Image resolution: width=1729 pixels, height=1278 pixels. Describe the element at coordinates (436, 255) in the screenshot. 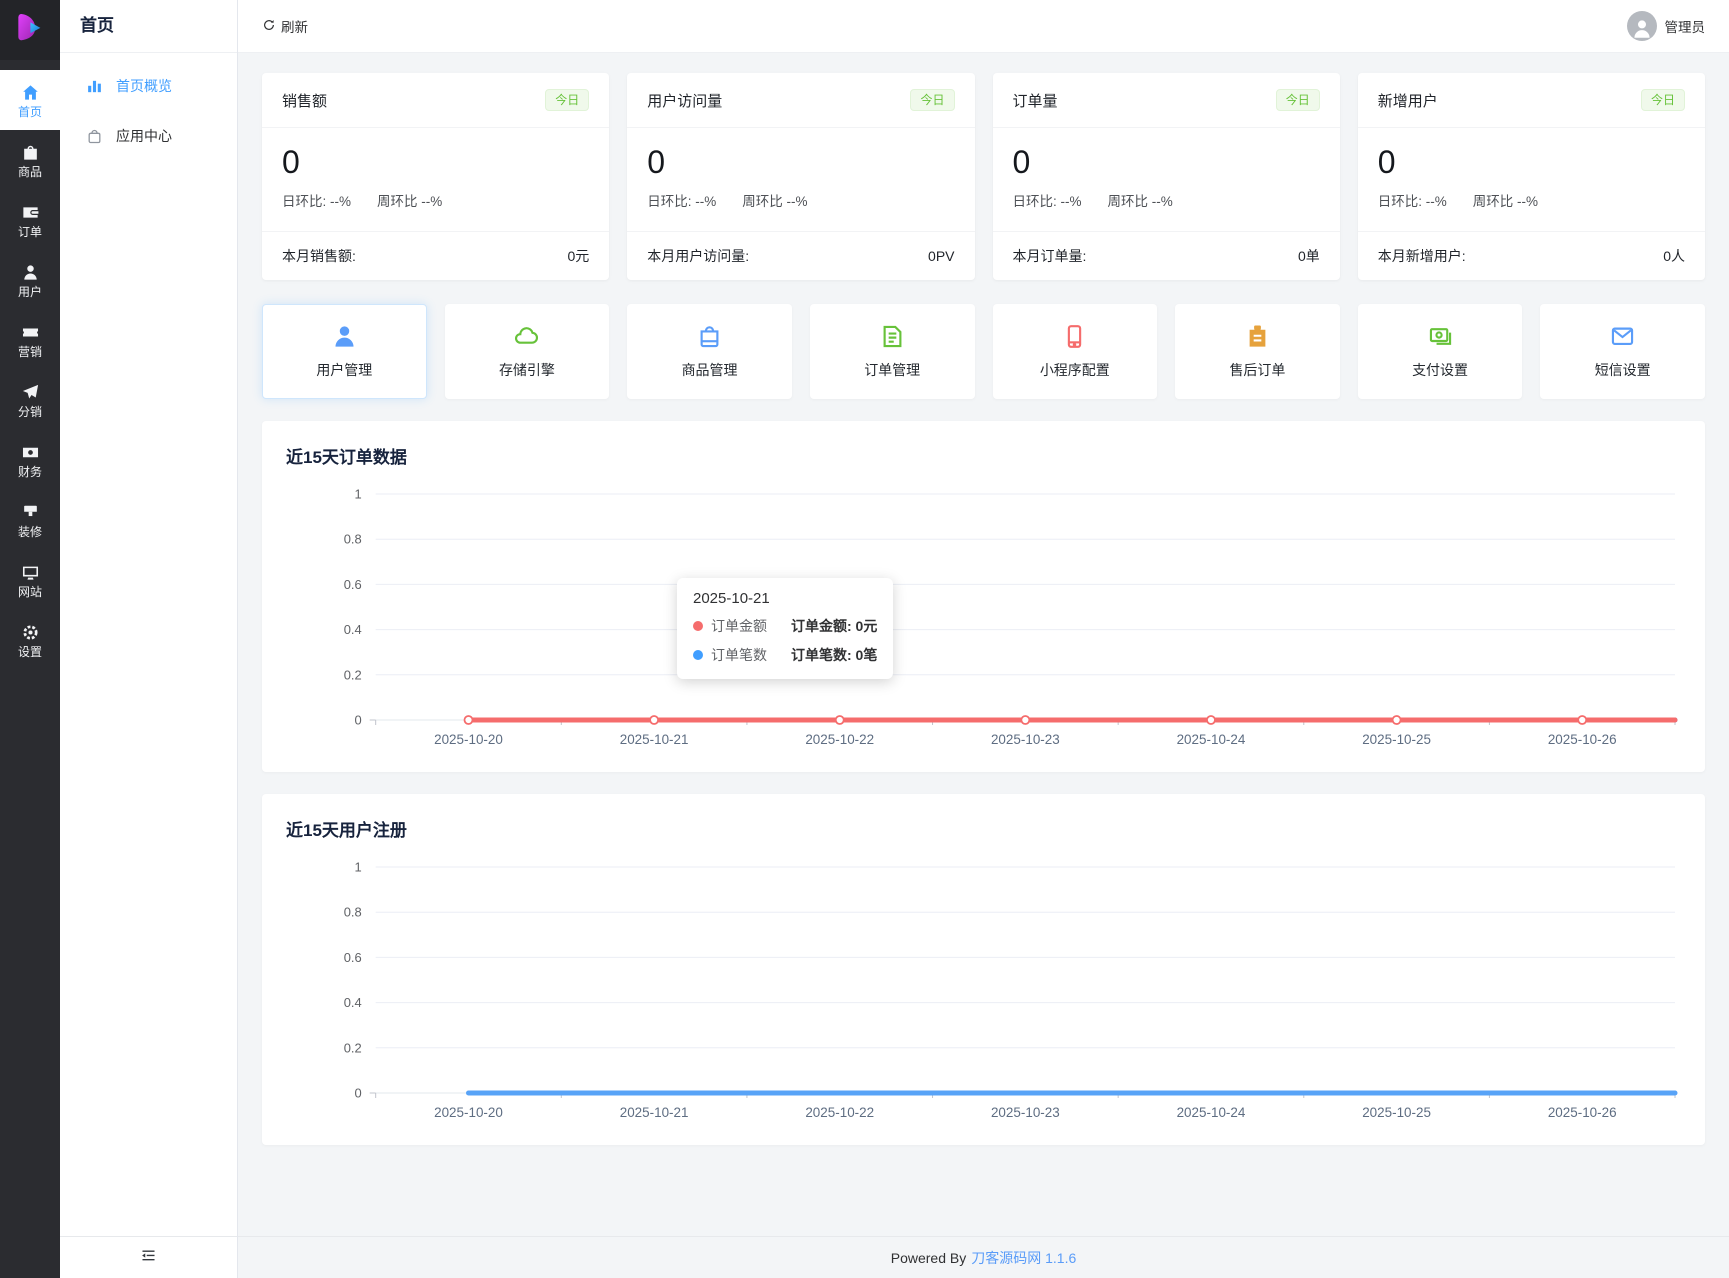

I see `stat-card-footer: 本月销售额: 0元` at that location.